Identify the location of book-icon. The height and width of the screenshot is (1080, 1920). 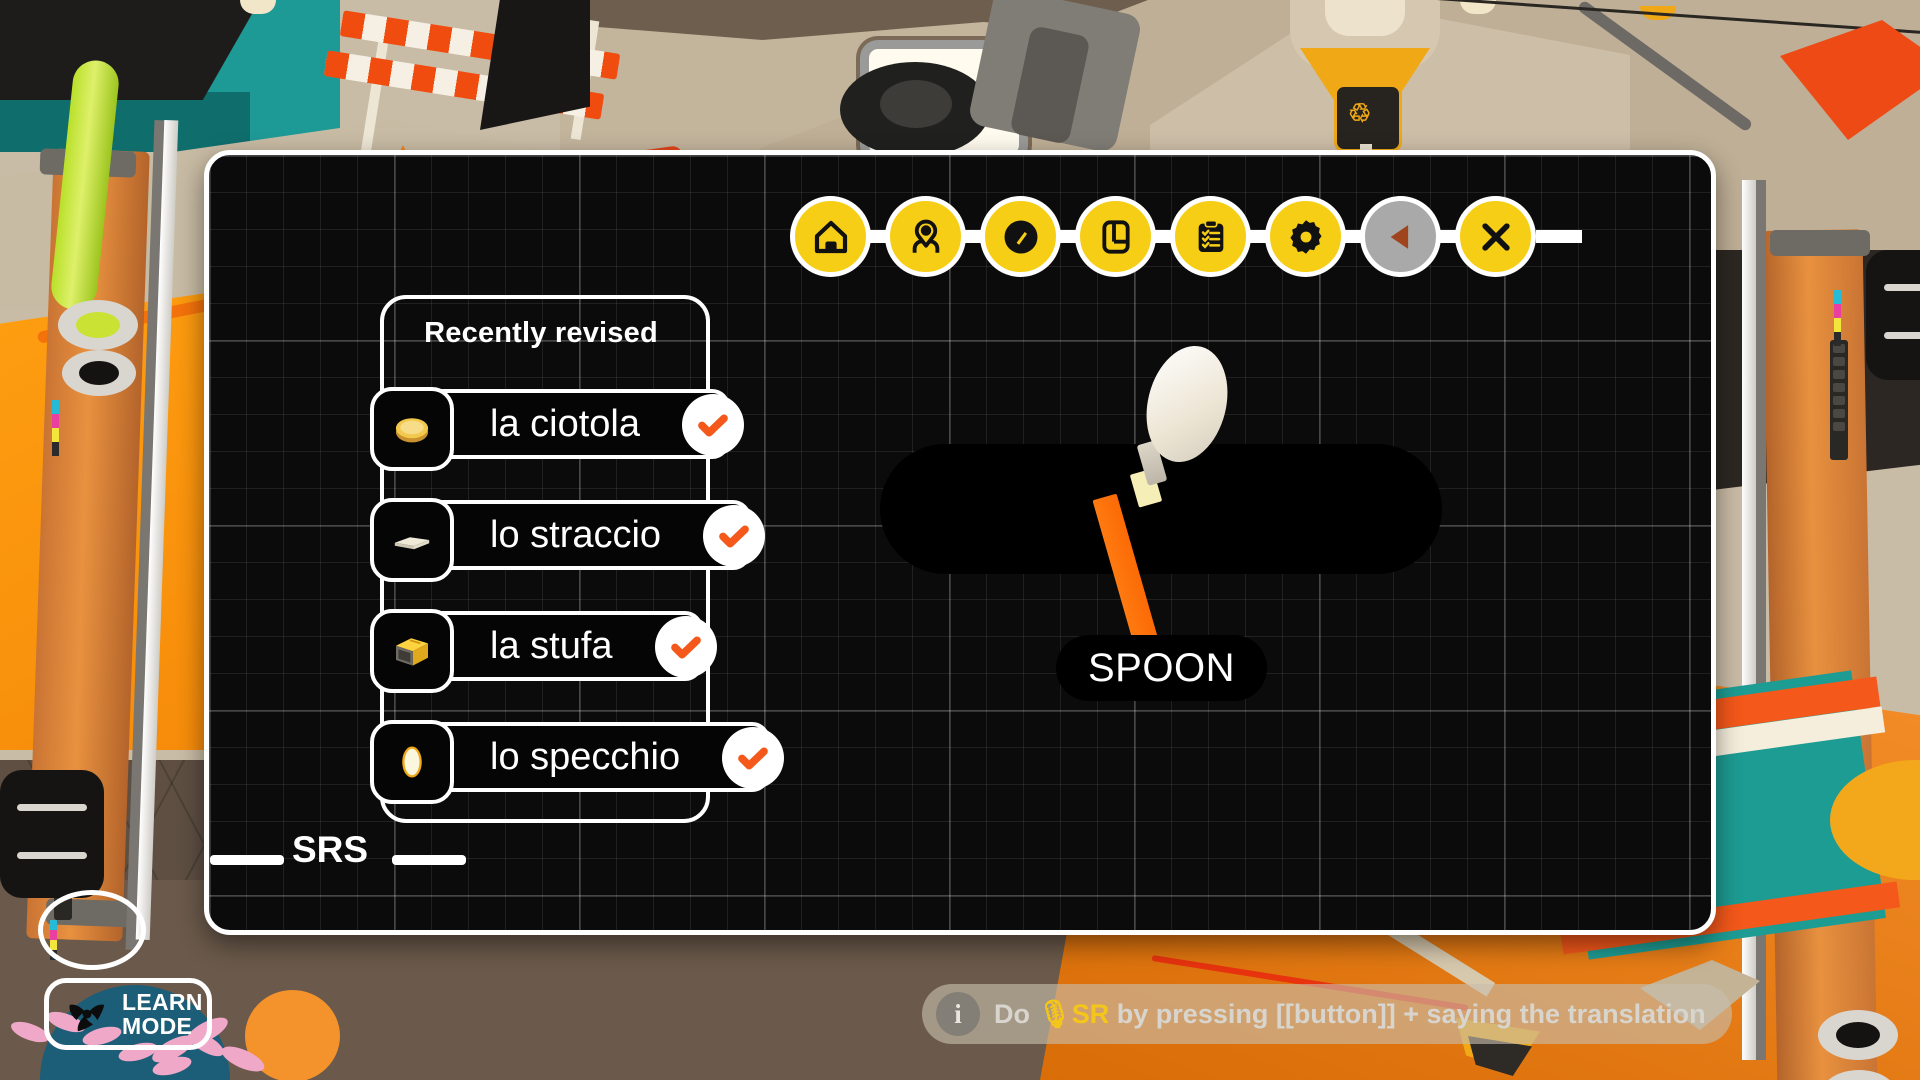
(1116, 237).